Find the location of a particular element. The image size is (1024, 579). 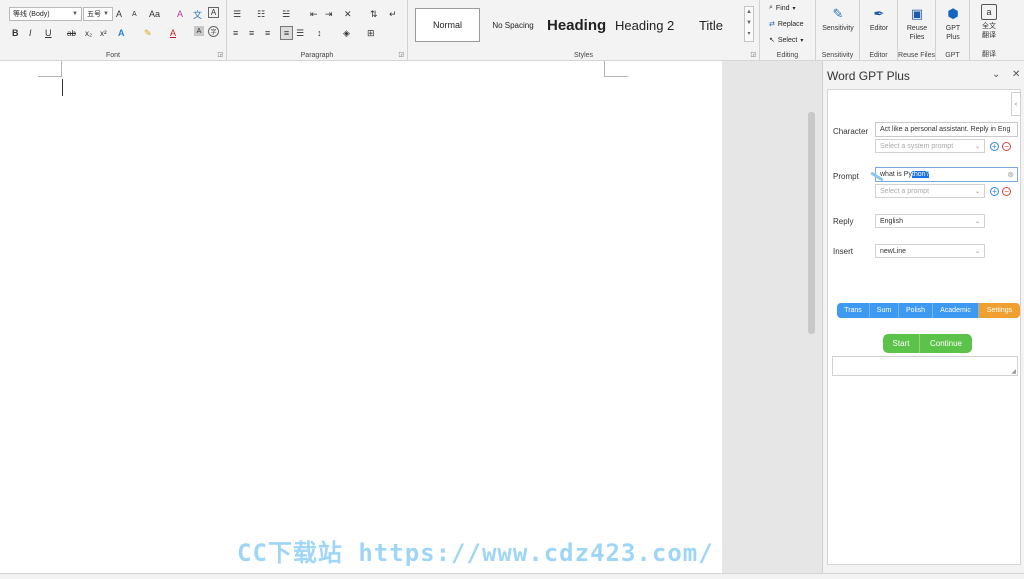

bold-button: B is located at coordinates (15, 33).